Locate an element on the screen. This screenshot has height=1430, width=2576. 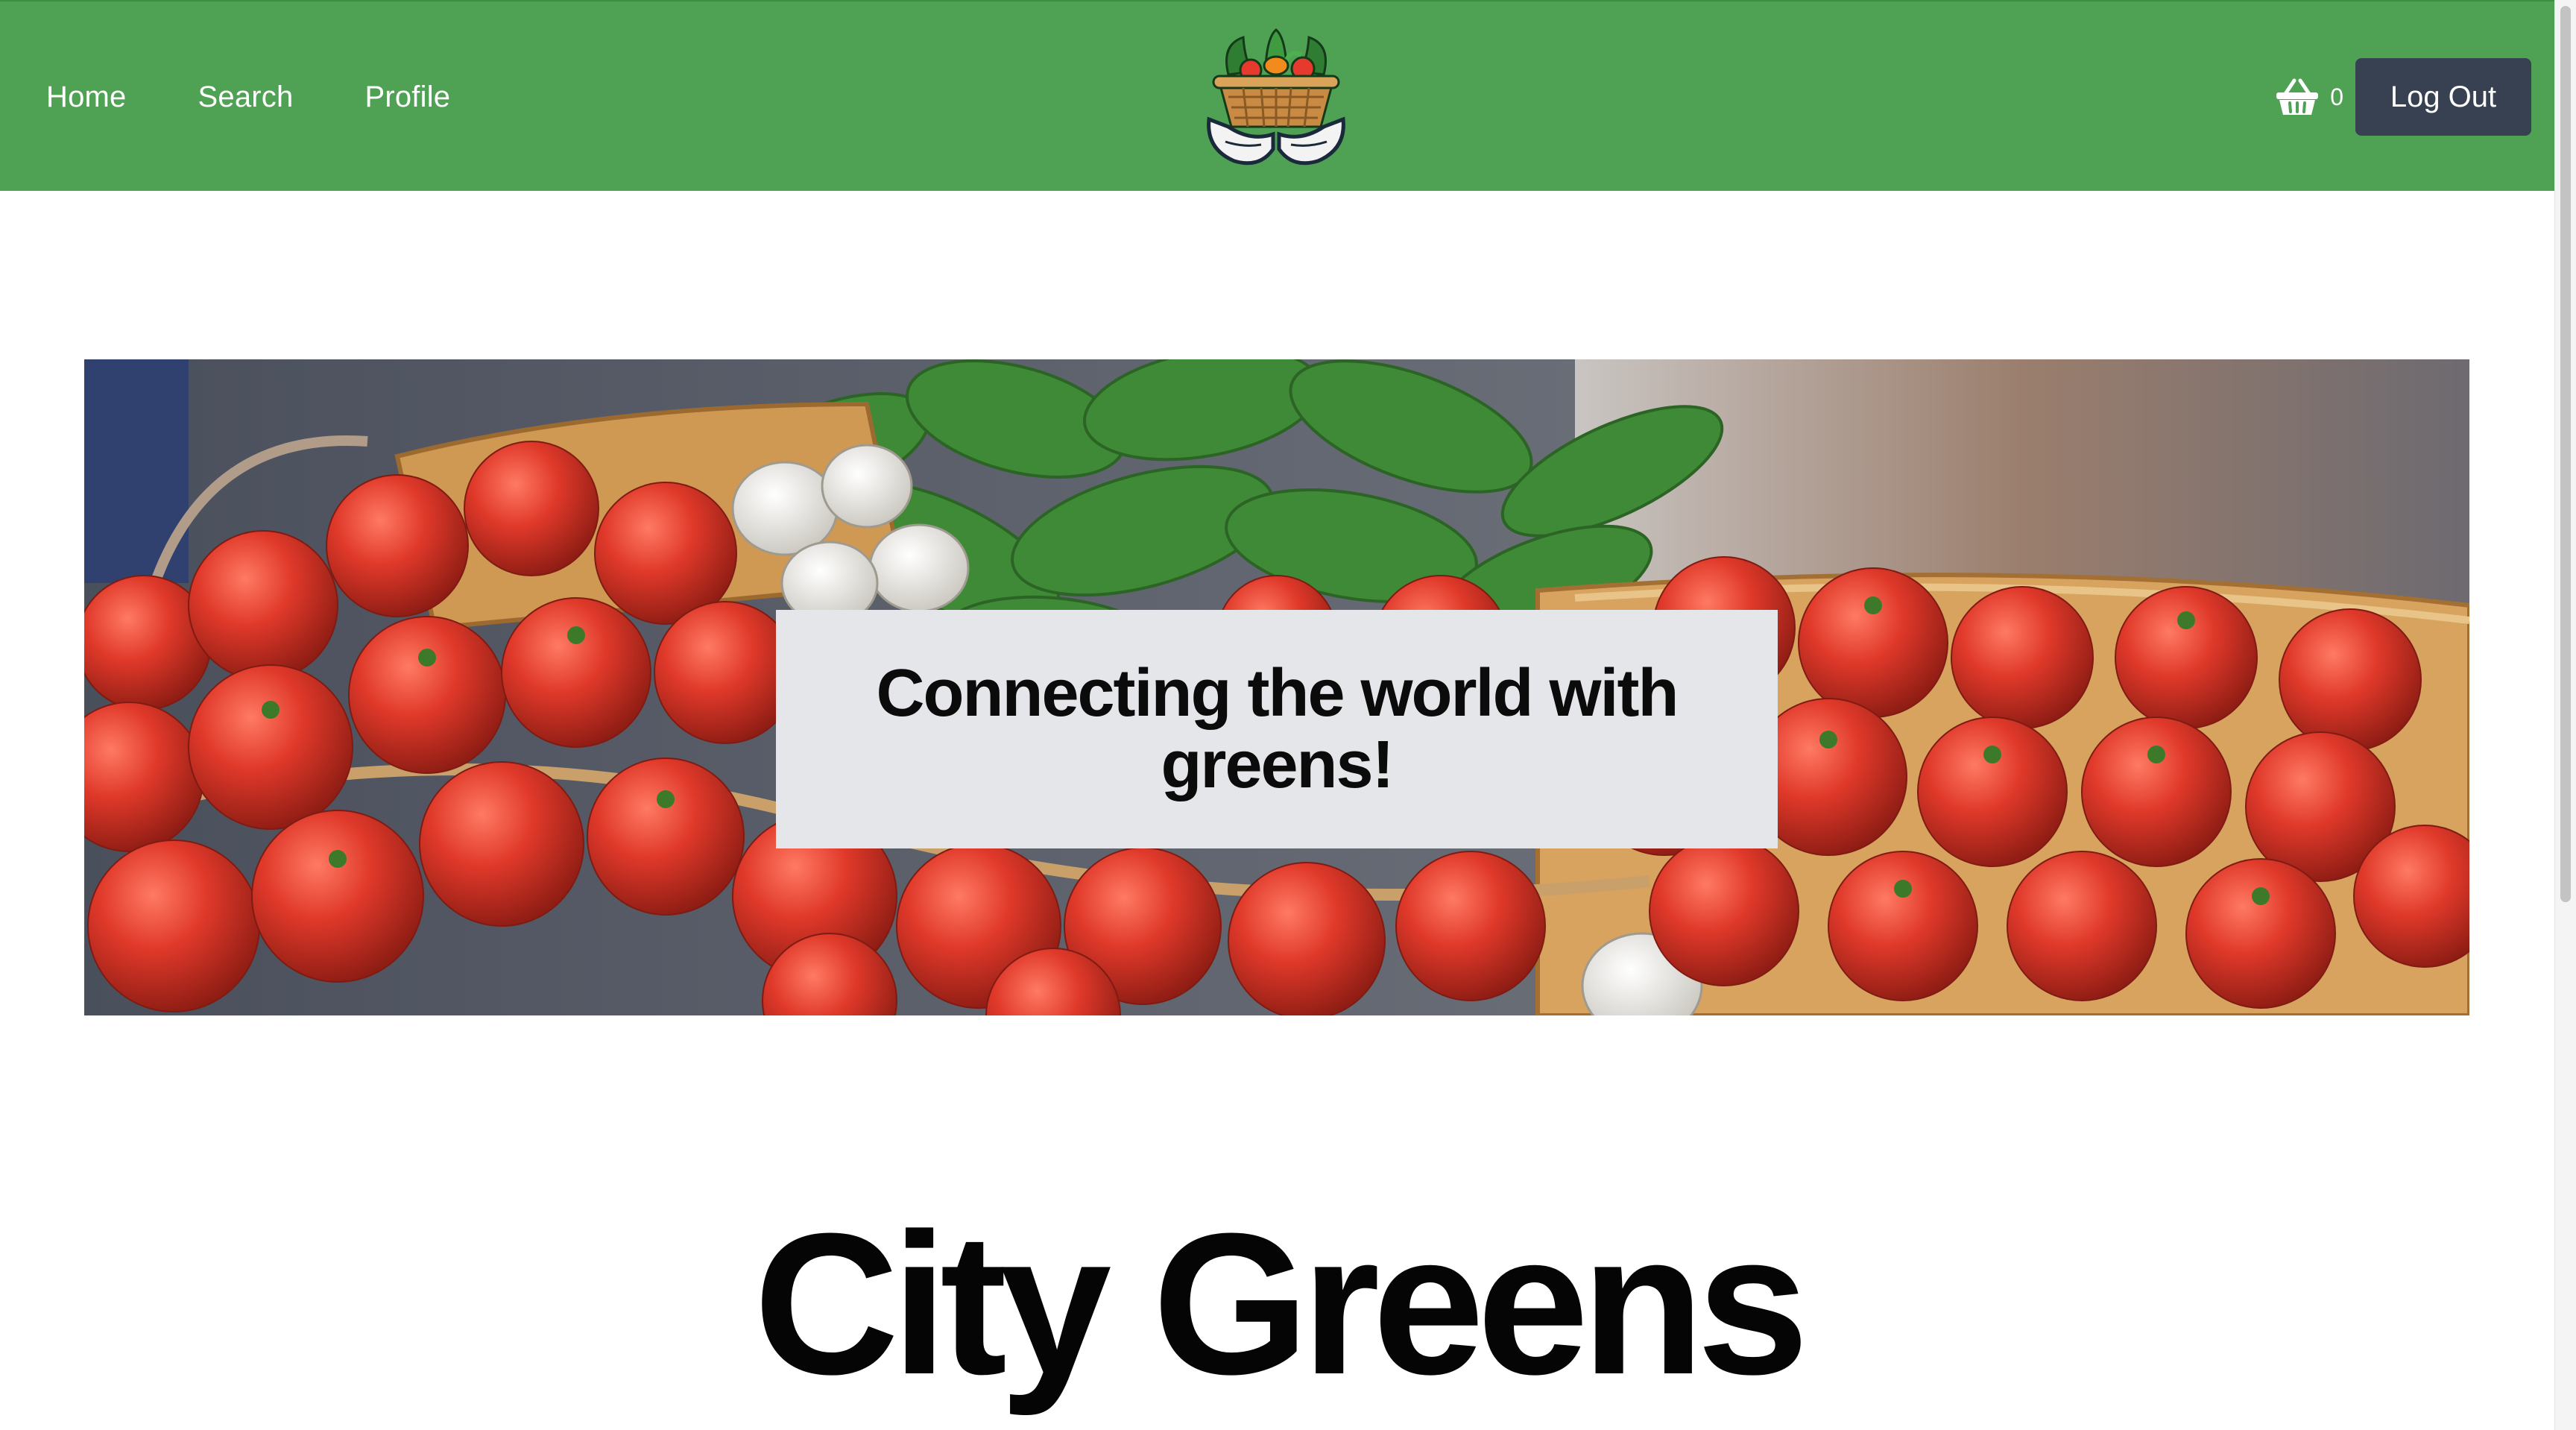
cart-button: 0 is located at coordinates (2309, 97).